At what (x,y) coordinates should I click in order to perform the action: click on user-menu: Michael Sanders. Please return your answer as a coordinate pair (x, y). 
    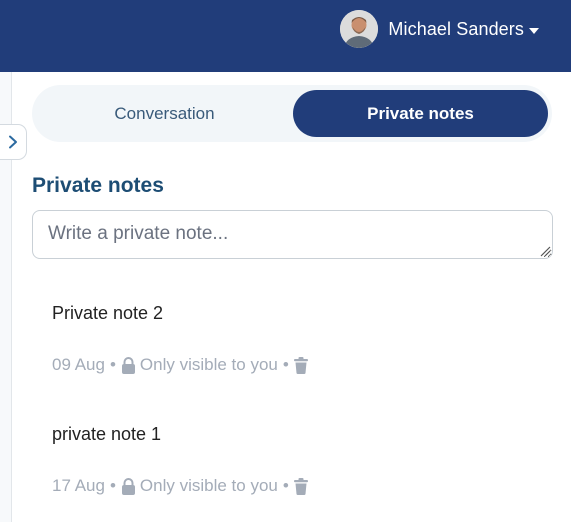
    Looking at the image, I should click on (439, 29).